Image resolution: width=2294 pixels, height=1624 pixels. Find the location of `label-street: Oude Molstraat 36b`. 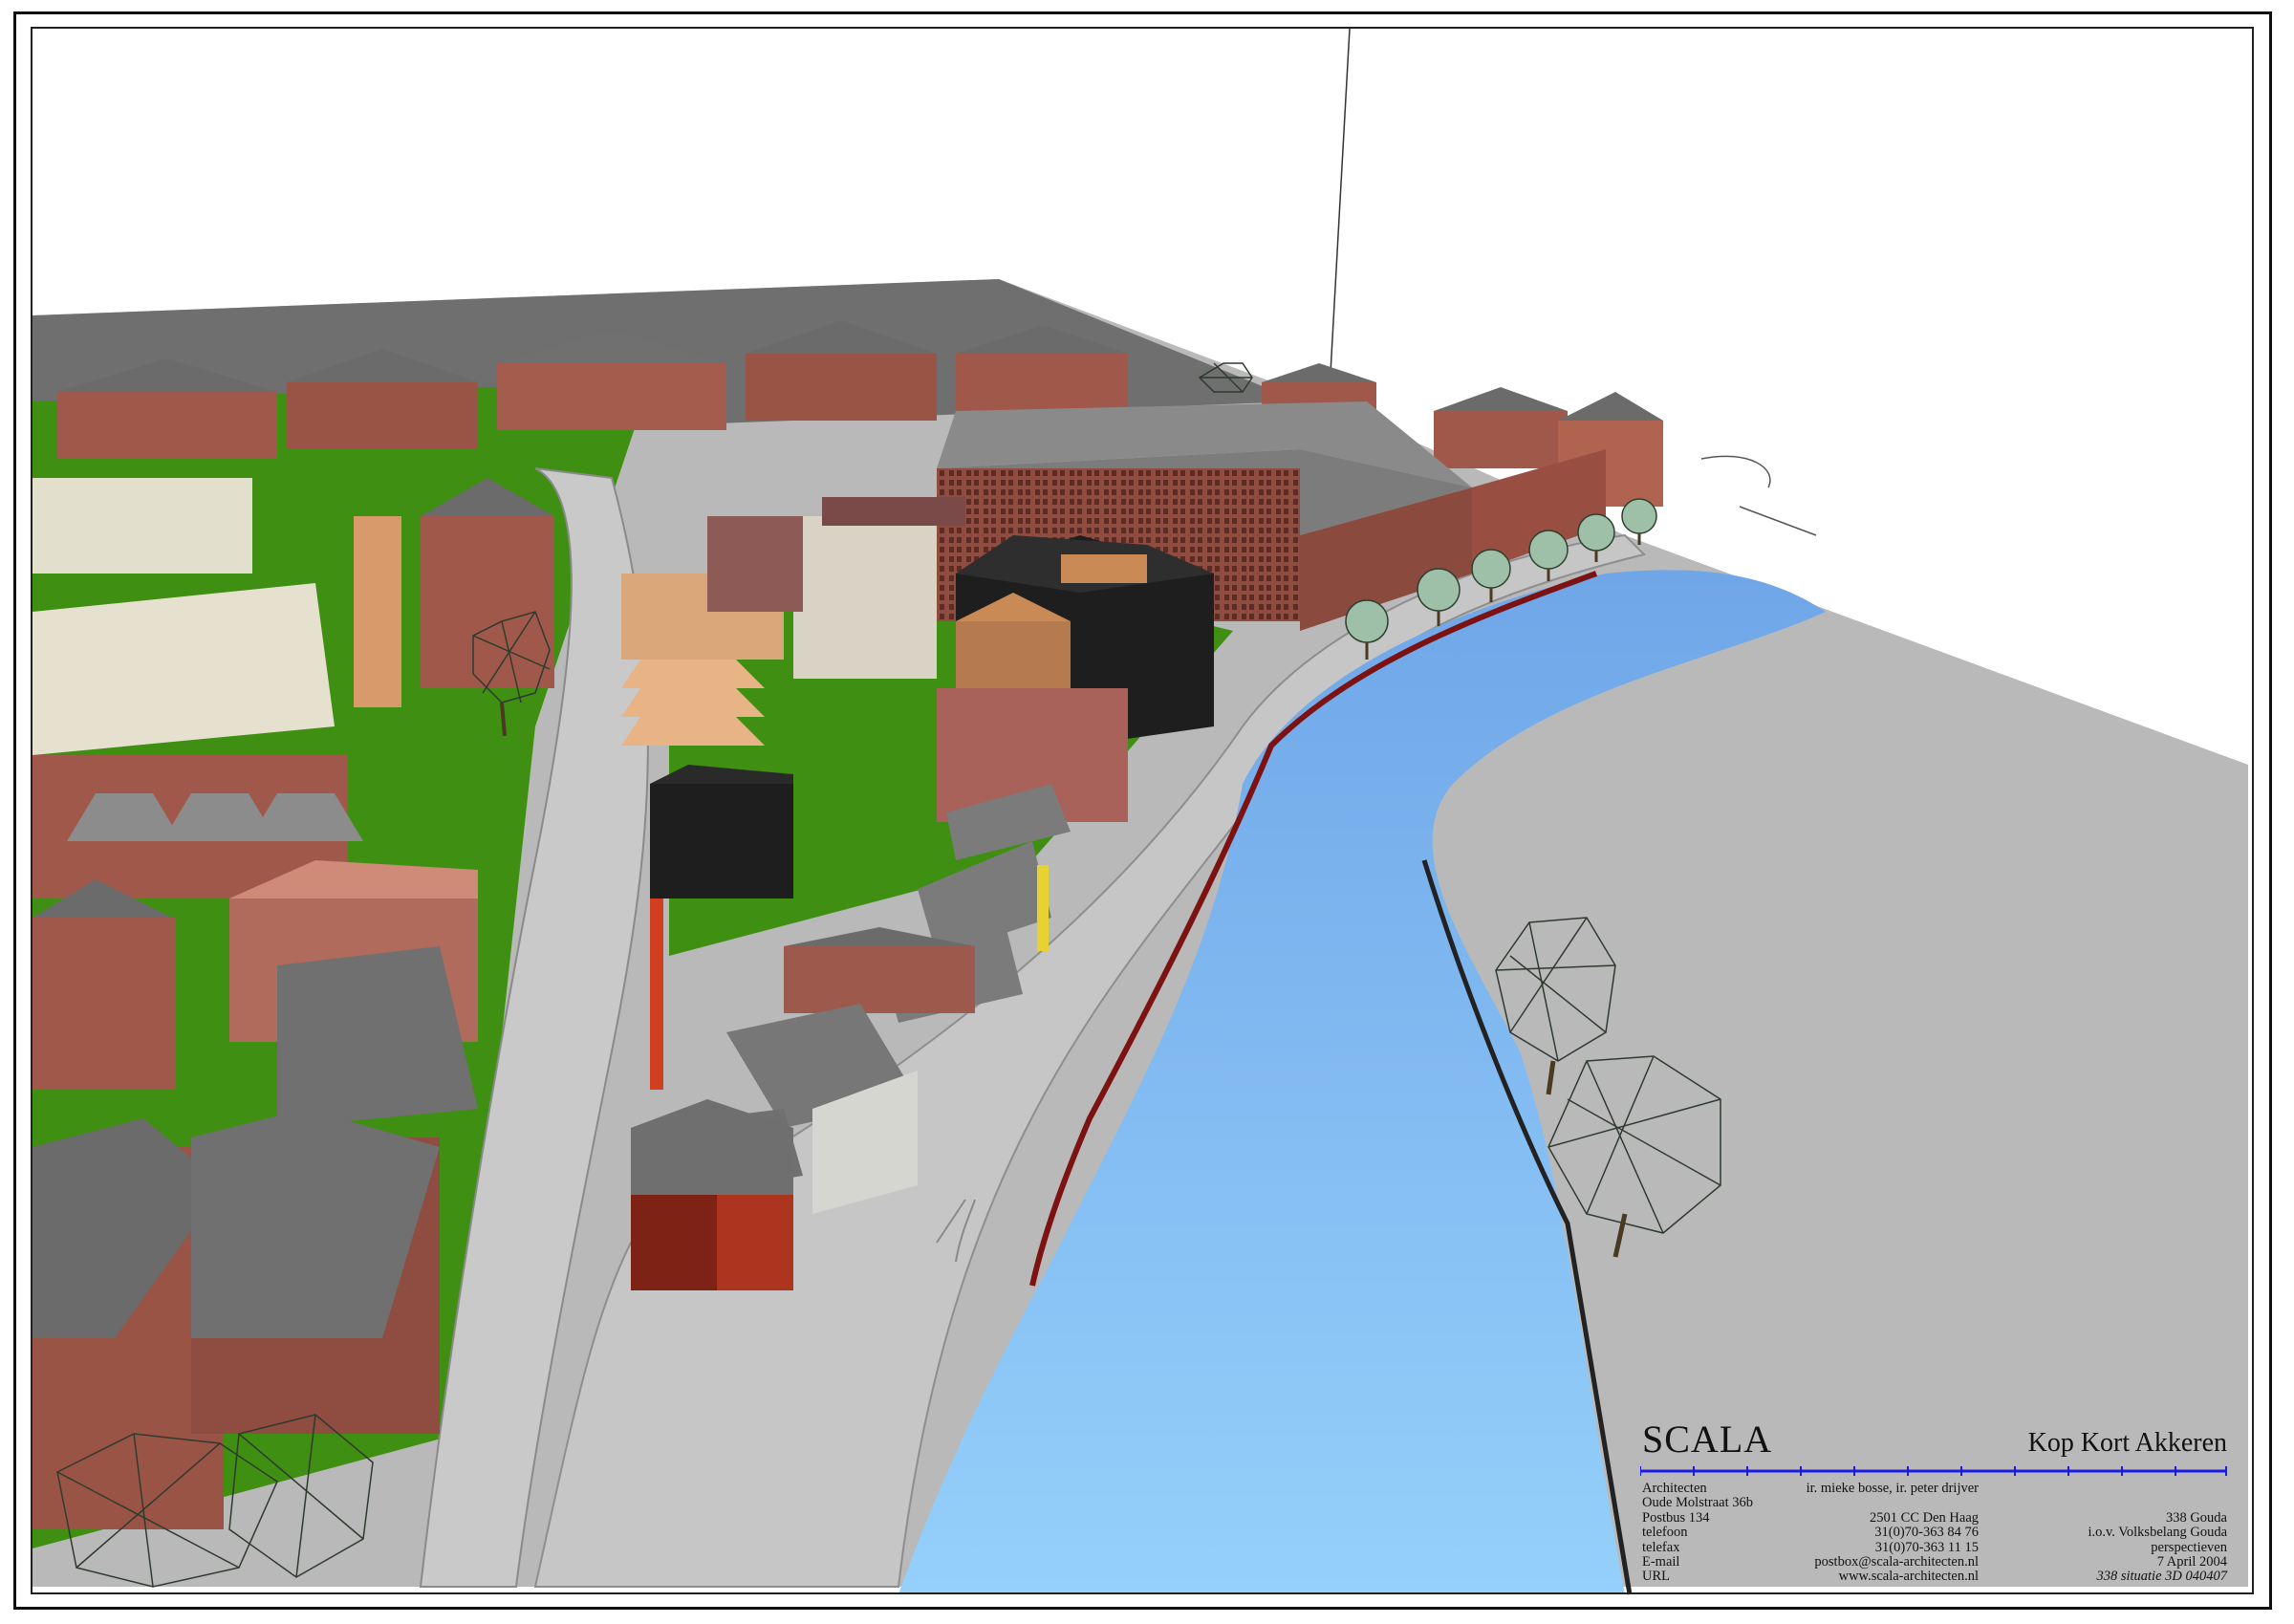

label-street: Oude Molstraat 36b is located at coordinates (1697, 1503).